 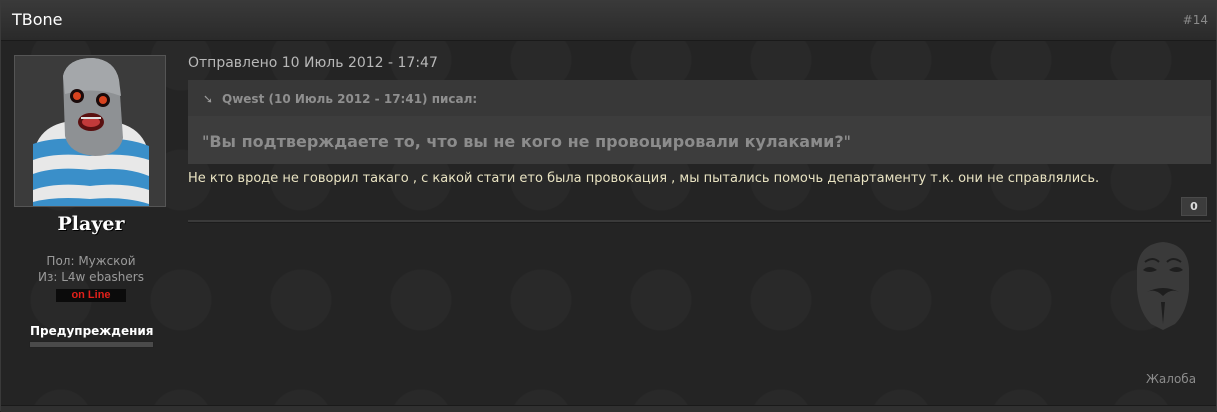 I want to click on warnings-bar, so click(x=91, y=344).